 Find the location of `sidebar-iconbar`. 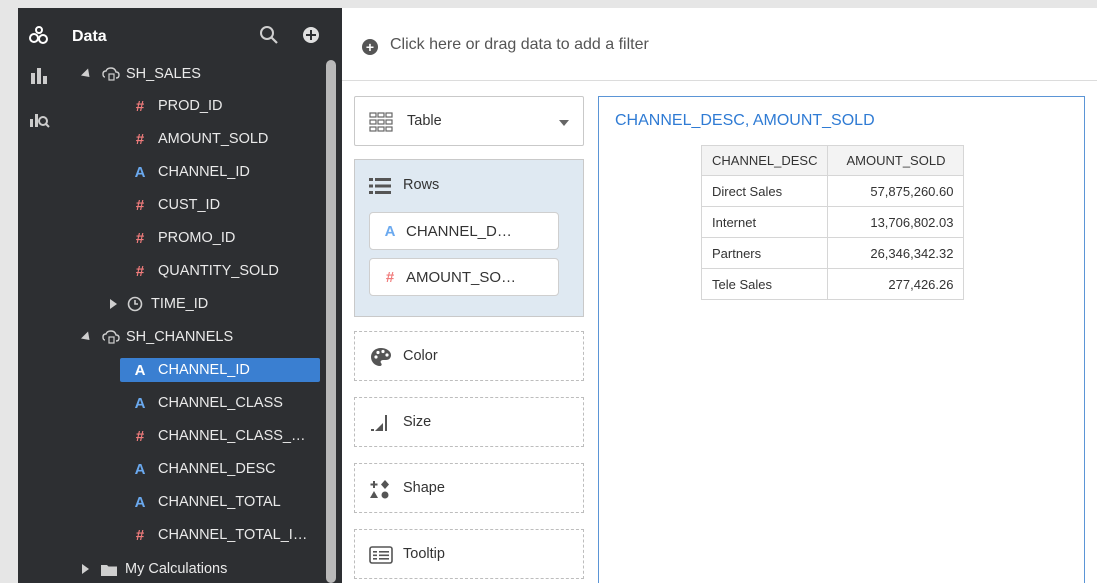

sidebar-iconbar is located at coordinates (40, 295).